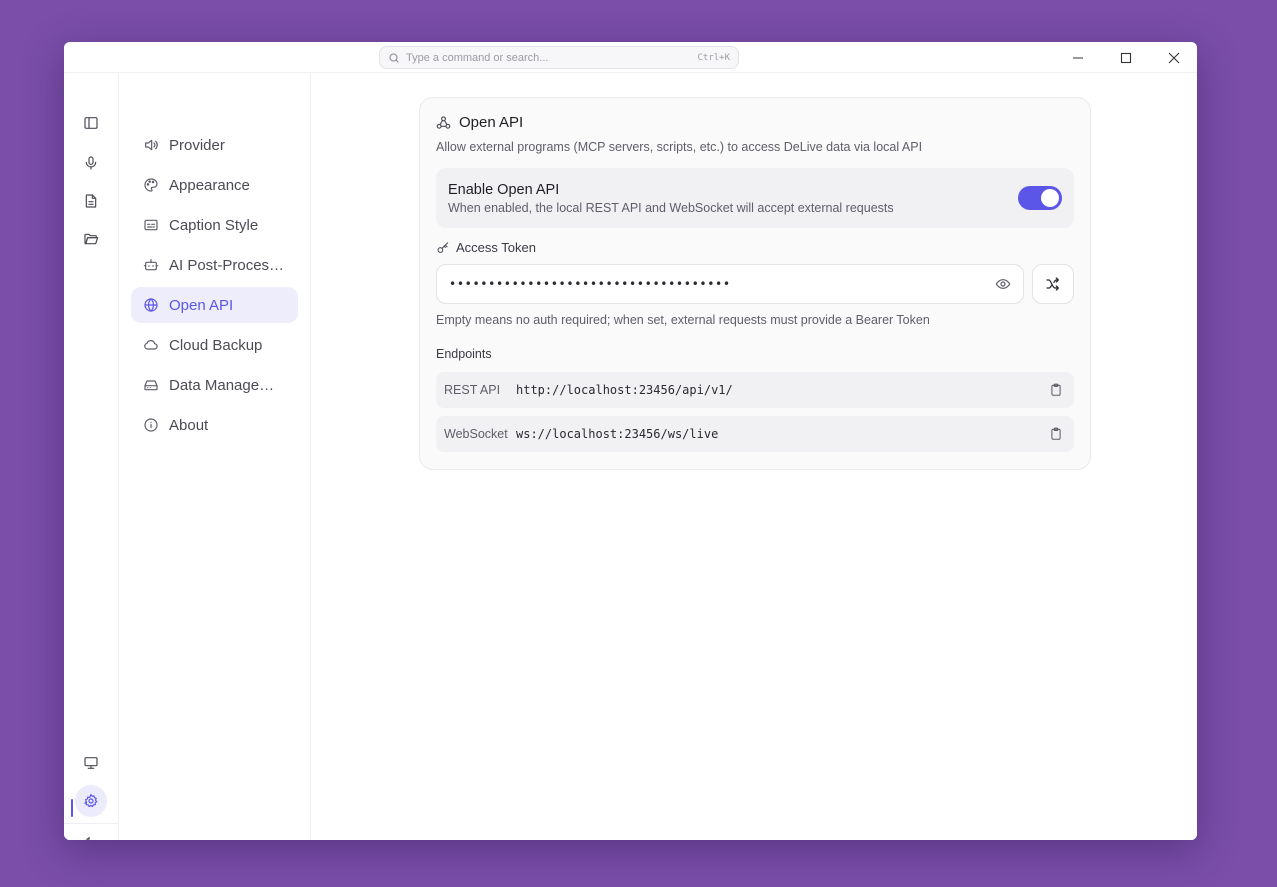 The height and width of the screenshot is (887, 1277). Describe the element at coordinates (617, 434) in the screenshot. I see `endpoint-url: ws://localhost:23456/ws/live` at that location.